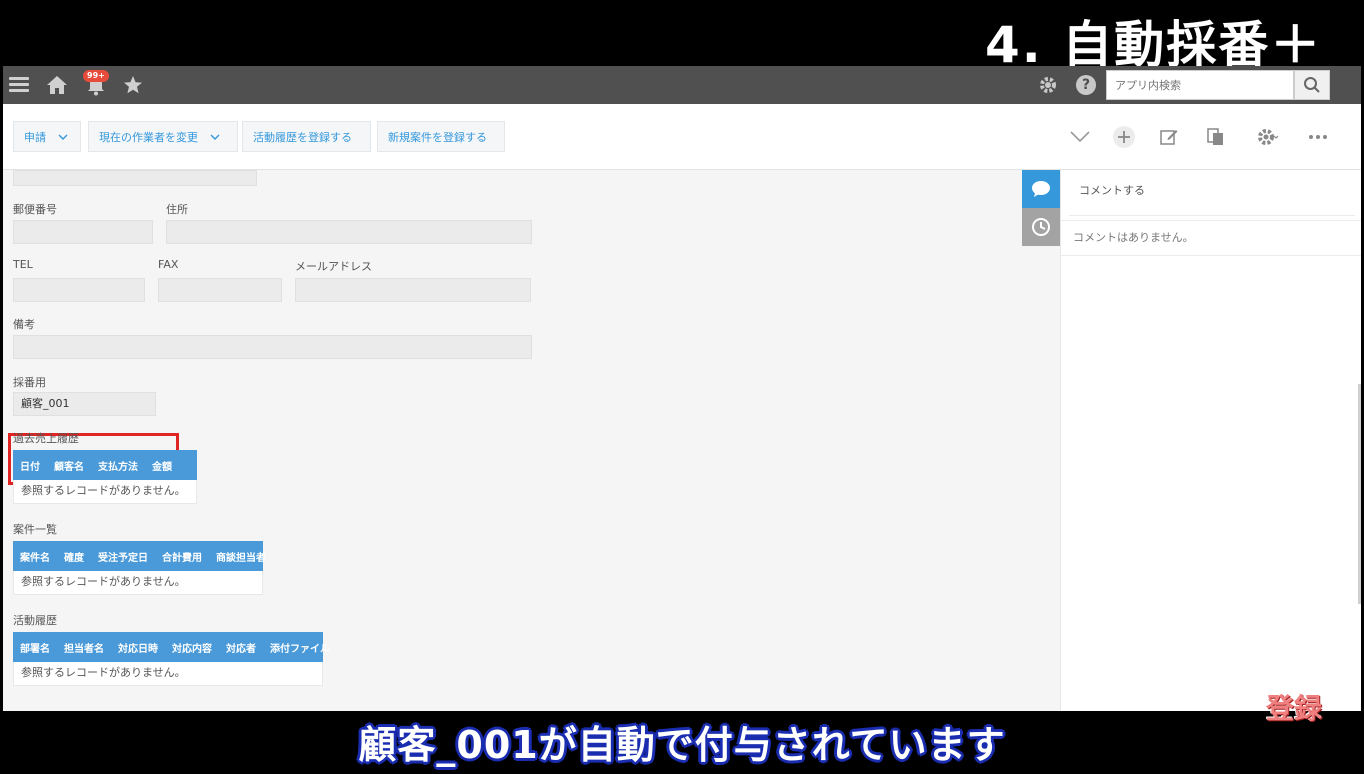  Describe the element at coordinates (35, 529) in the screenshot. I see `project-list-title: 案件一覧` at that location.